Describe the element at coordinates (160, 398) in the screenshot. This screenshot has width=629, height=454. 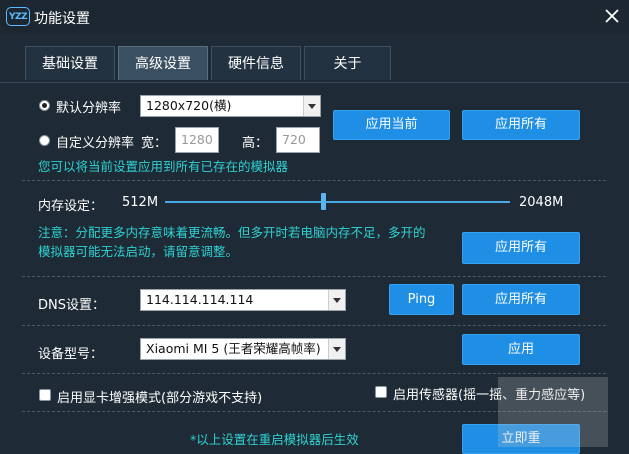
I see `gpu-boost-label: 启用显卡增强模式(部分游戏不支持)` at that location.